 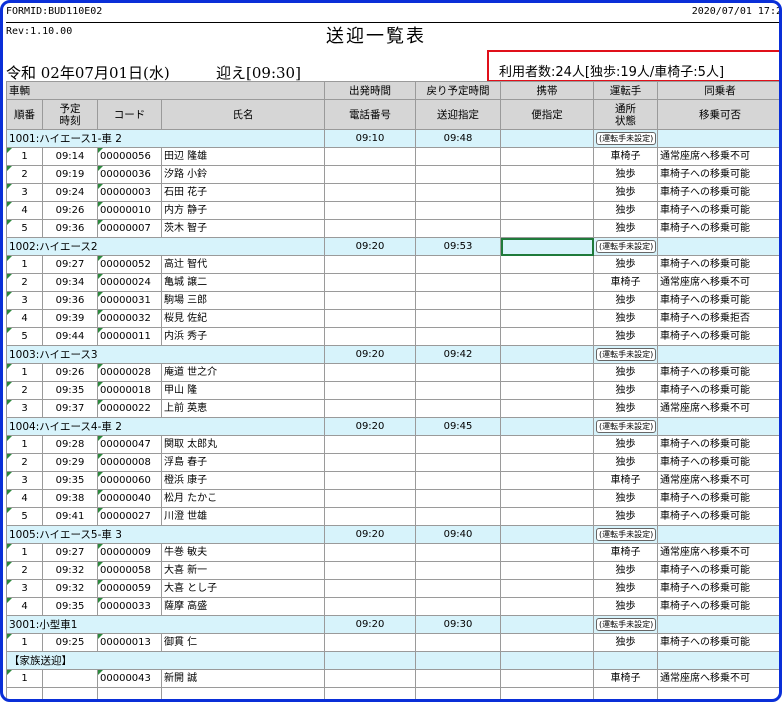 What do you see at coordinates (392, 156) in the screenshot?
I see `table-row: 1 09:14 00000056 田辺 隆雄 車椅子 通常座席へ移乗不可` at bounding box center [392, 156].